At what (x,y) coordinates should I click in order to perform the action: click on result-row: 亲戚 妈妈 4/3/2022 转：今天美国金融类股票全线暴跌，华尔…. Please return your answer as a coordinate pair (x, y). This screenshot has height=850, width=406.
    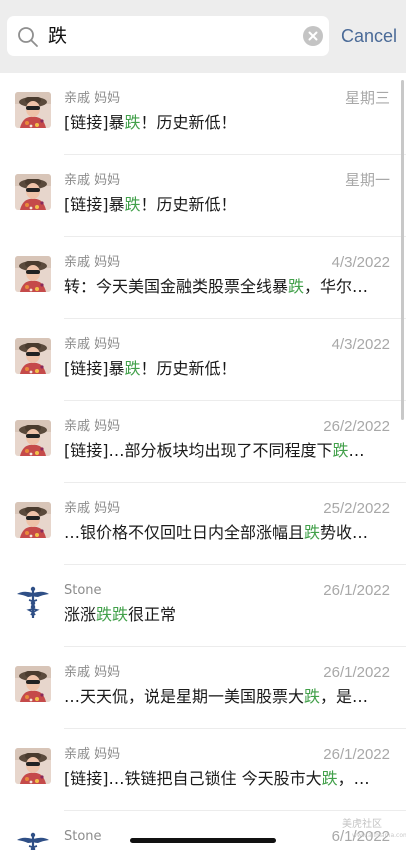
    Looking at the image, I should click on (203, 278).